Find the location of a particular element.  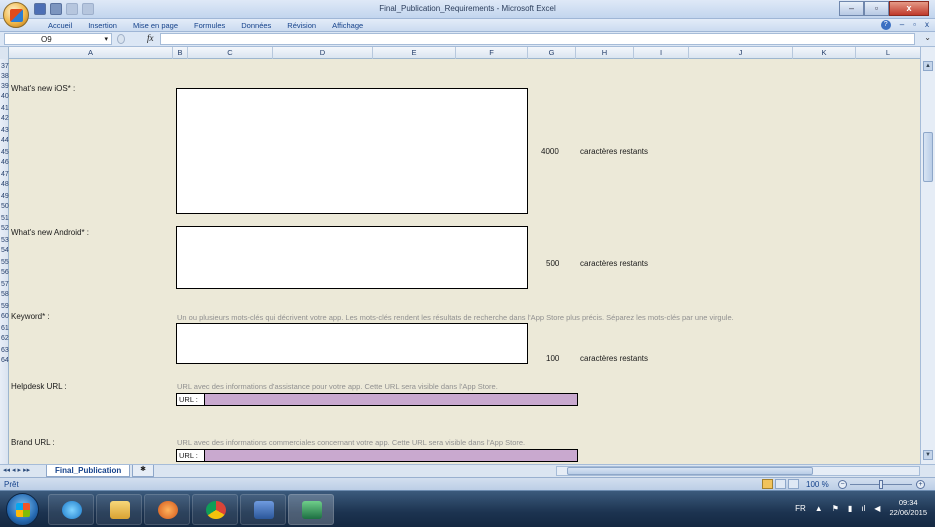

column-header-f: F is located at coordinates (492, 53).